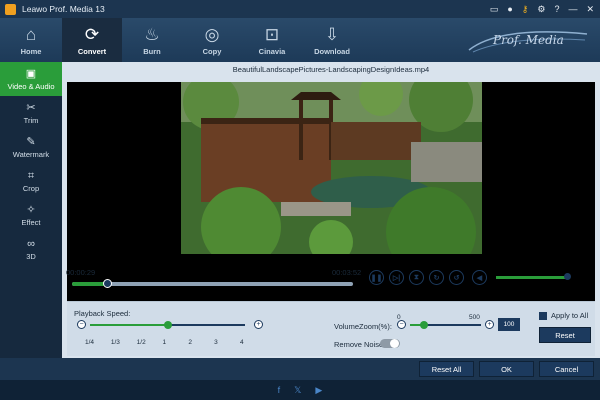 The height and width of the screenshot is (400, 600). I want to click on sidebar-item-3d: ∞ 3D, so click(31, 249).